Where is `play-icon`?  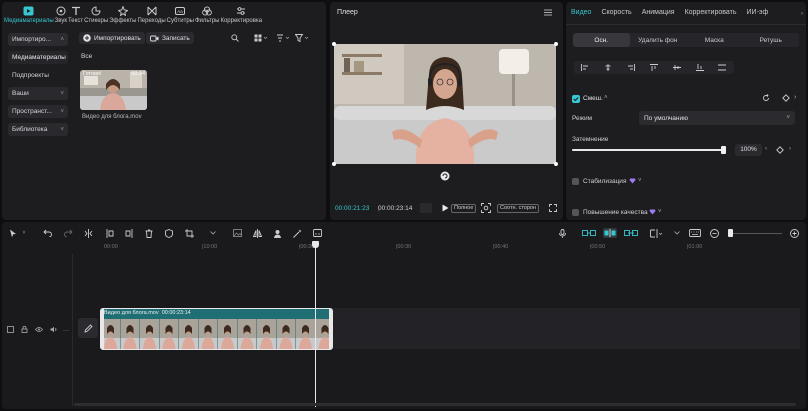
play-icon is located at coordinates (445, 208).